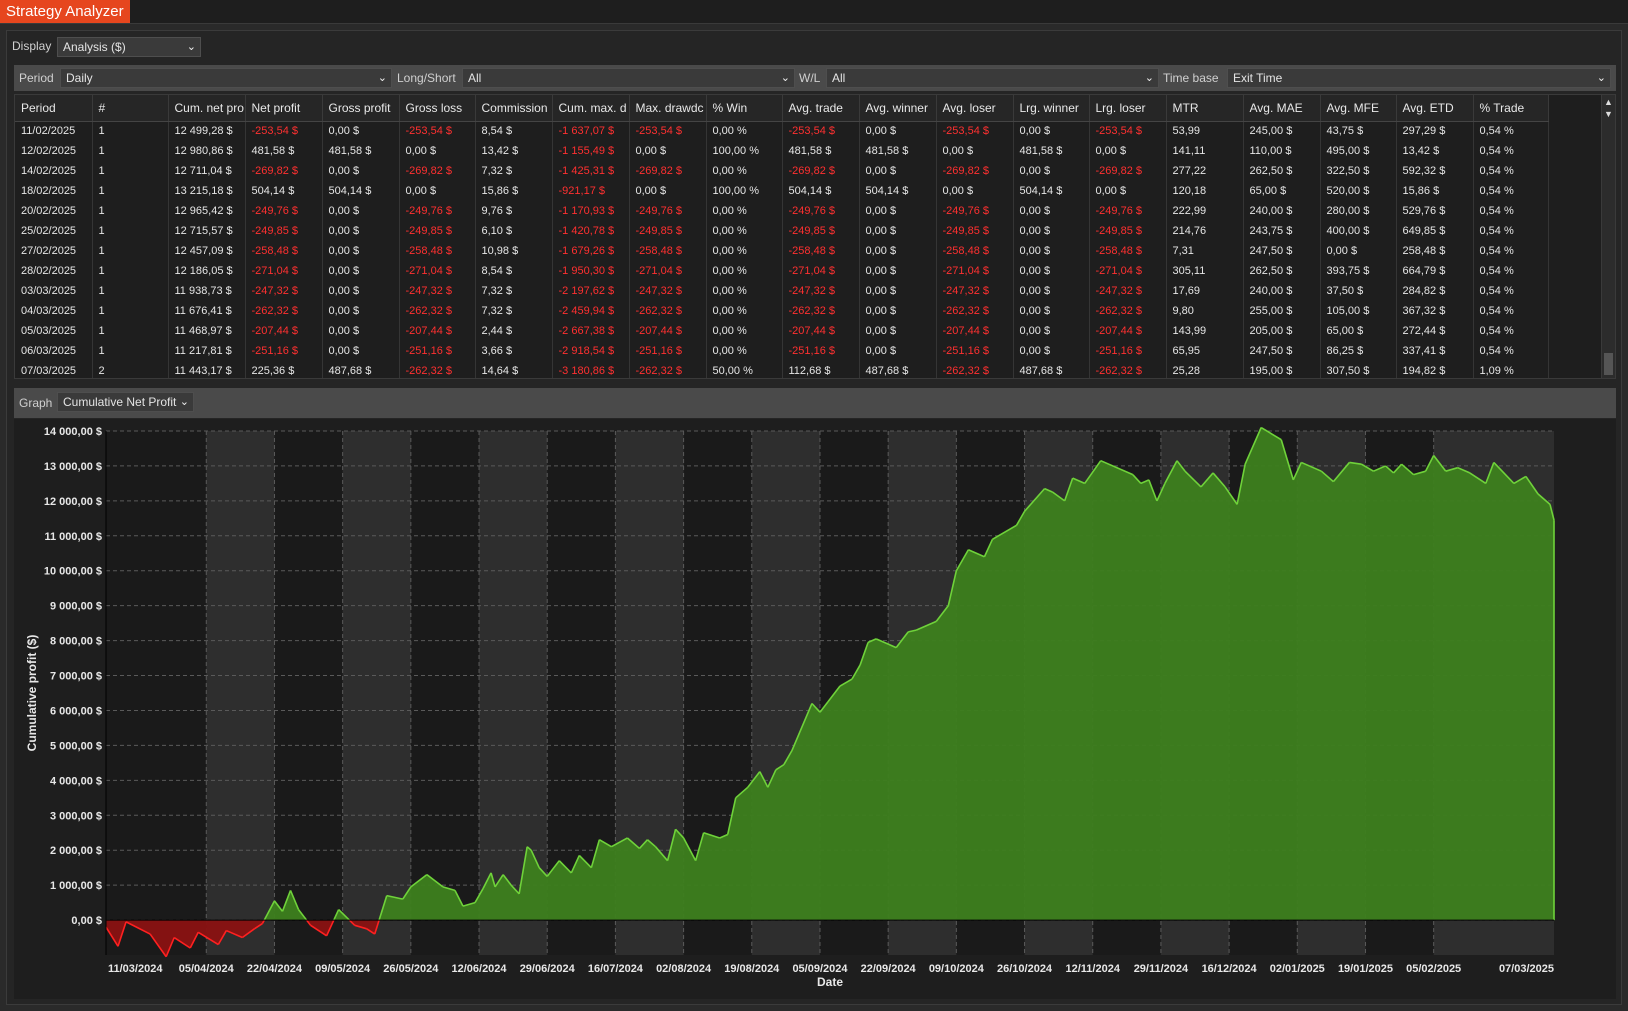  I want to click on column-header: Lrg. winner, so click(1051, 108).